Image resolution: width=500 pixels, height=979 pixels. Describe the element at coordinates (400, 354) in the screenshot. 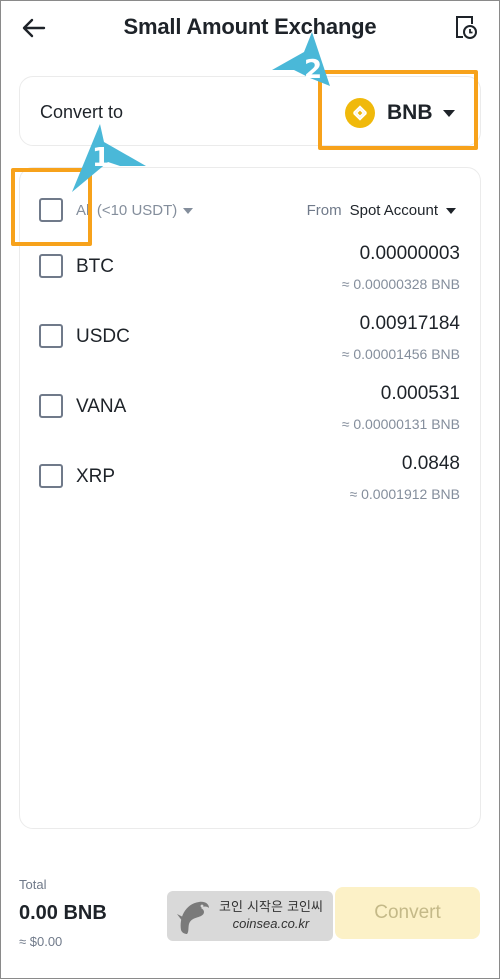

I see `asset-estimate: ≈ 0.00001456 BNB` at that location.